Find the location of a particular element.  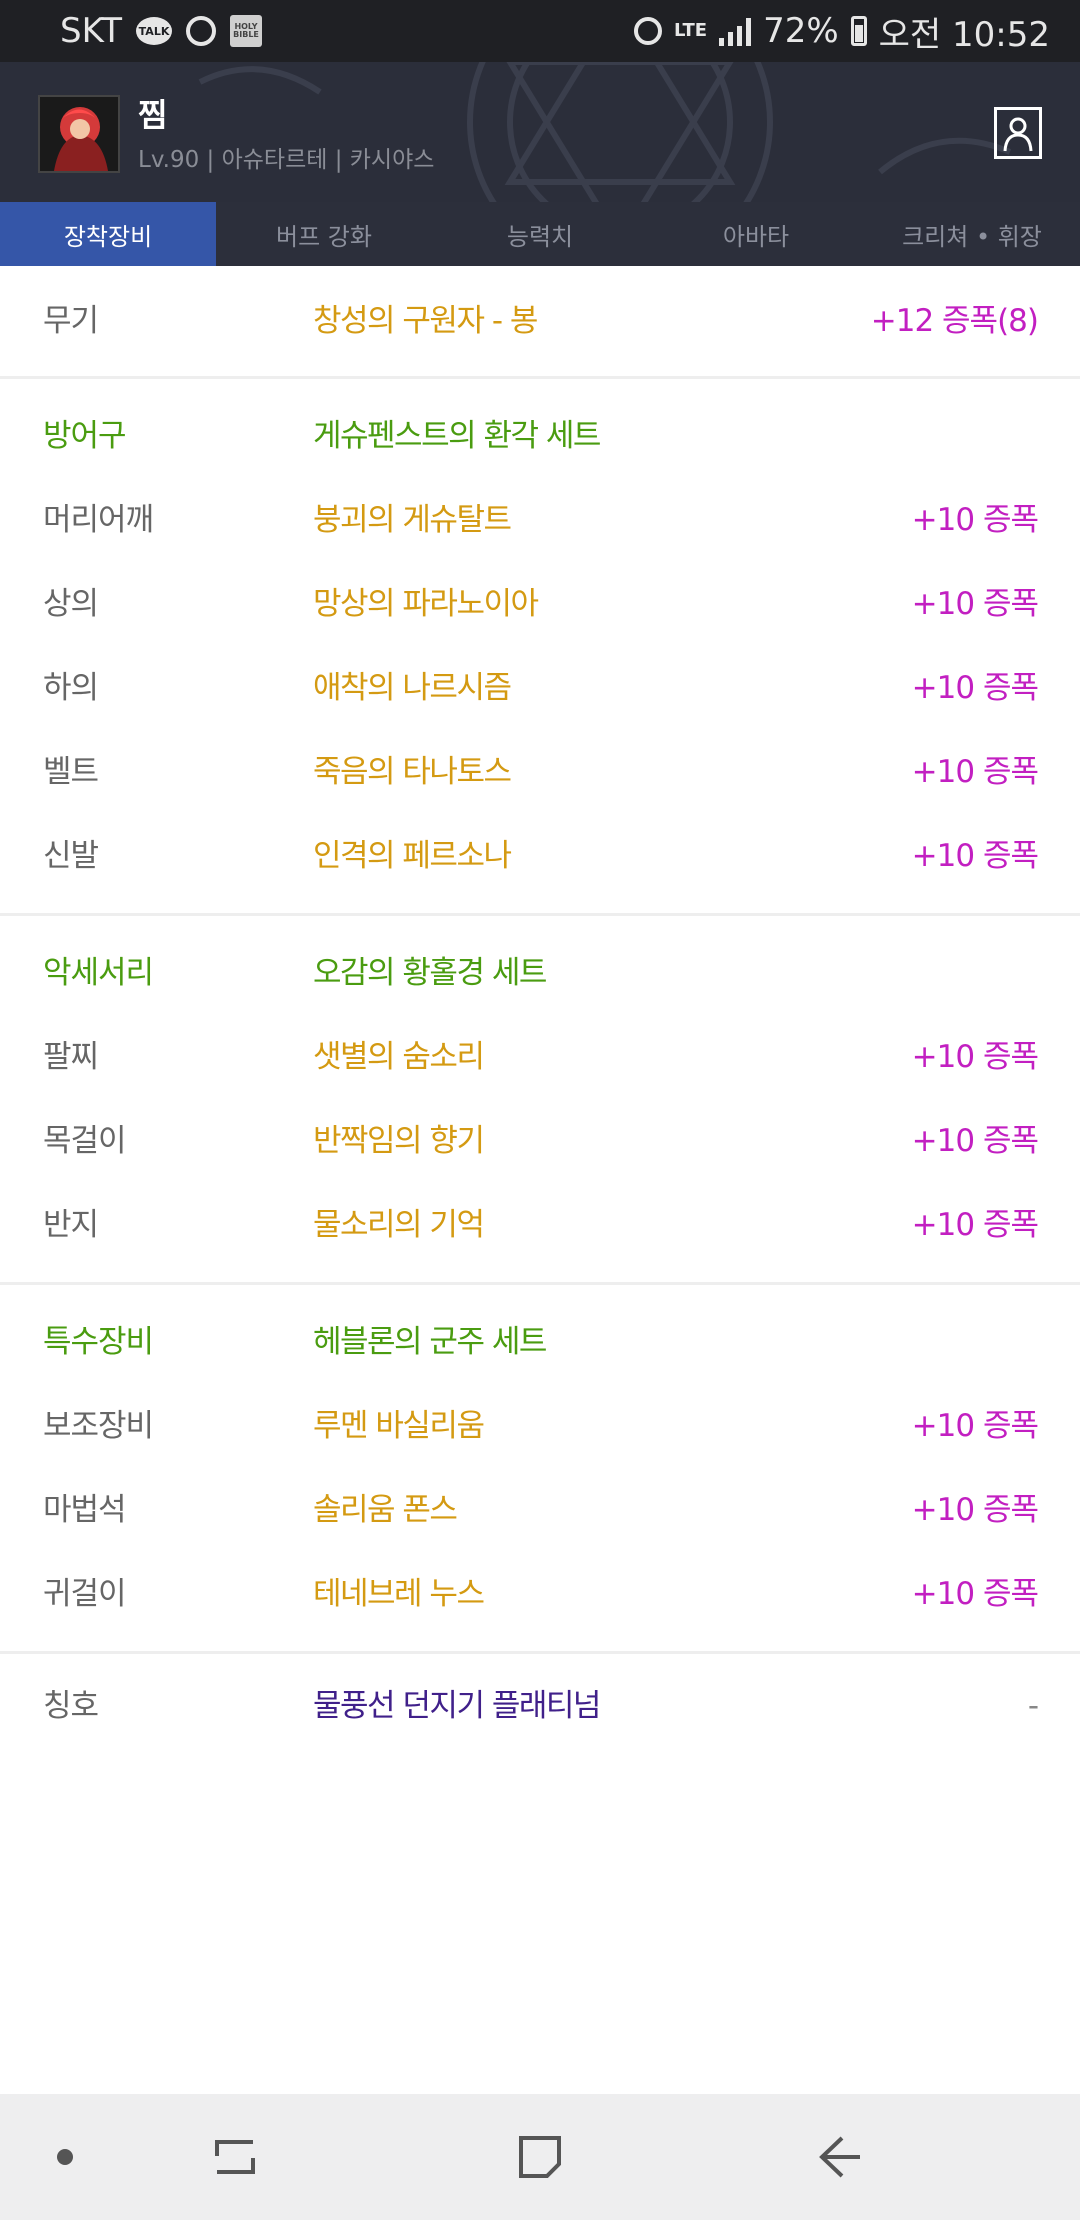

tab-bar: 장착장비 버프 강화 능력치 아바타 크리쳐 • 휘장 is located at coordinates (540, 234).